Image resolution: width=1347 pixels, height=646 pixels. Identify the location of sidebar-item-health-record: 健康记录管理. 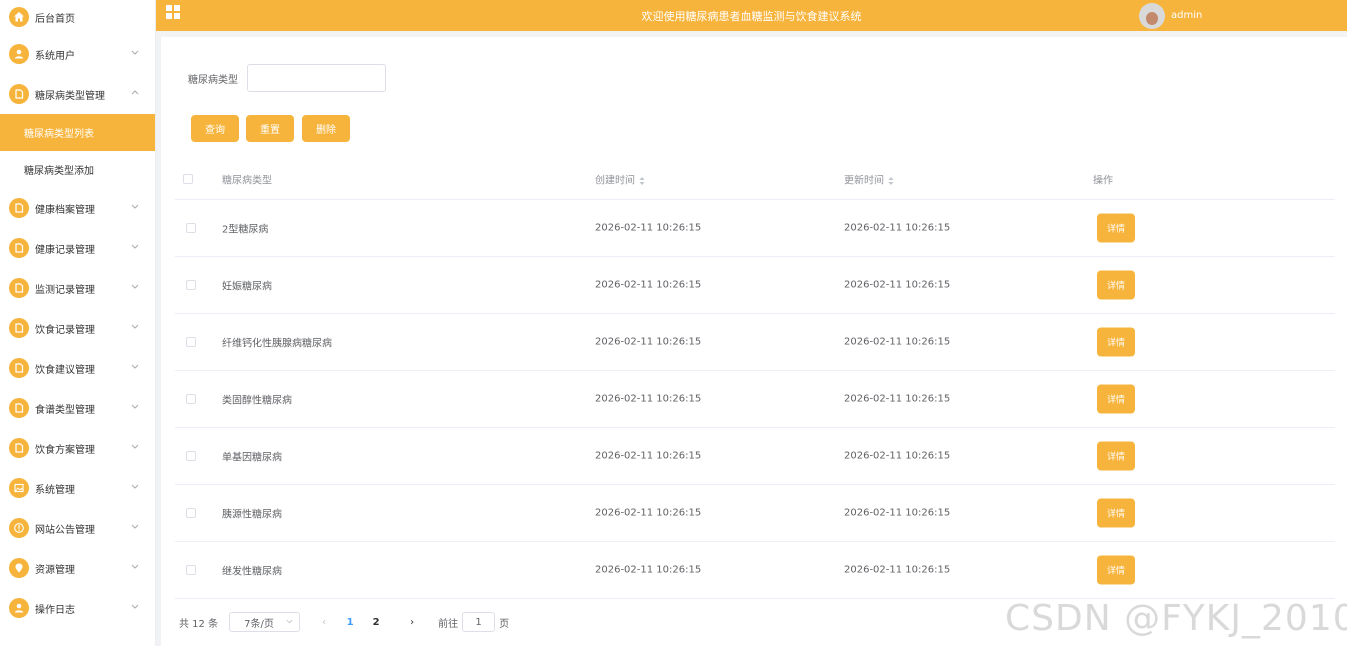
(77, 248).